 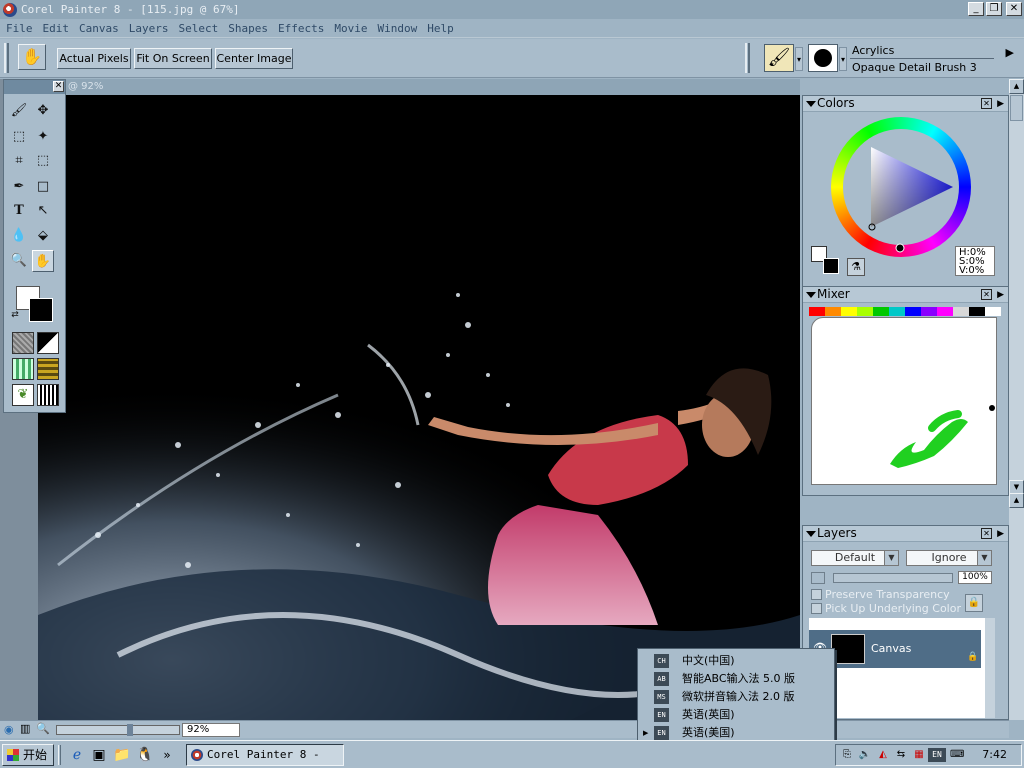 I want to click on brush-dab-icon, so click(x=823, y=58).